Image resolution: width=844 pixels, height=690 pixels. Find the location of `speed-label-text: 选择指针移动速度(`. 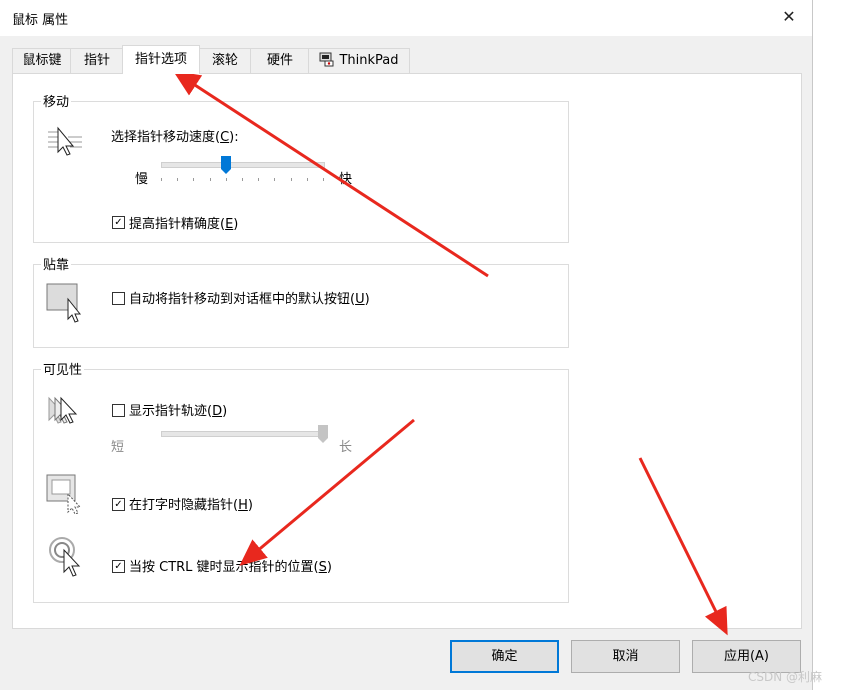

speed-label-text: 选择指针移动速度( is located at coordinates (166, 137).